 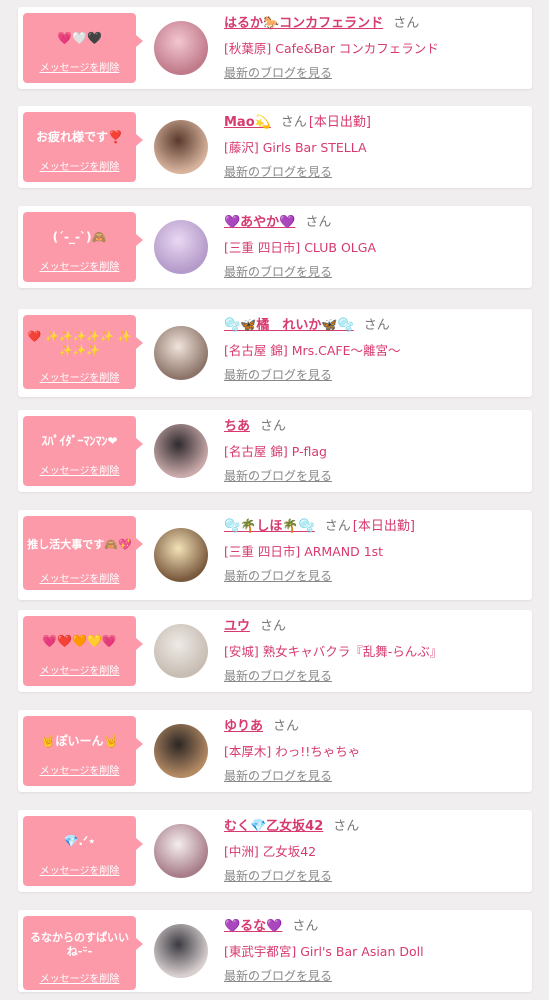 I want to click on message-bubble: ❤️ ✨✨✨✨✨ ✨✨✨✨ メッセージを削除, so click(x=83, y=352).